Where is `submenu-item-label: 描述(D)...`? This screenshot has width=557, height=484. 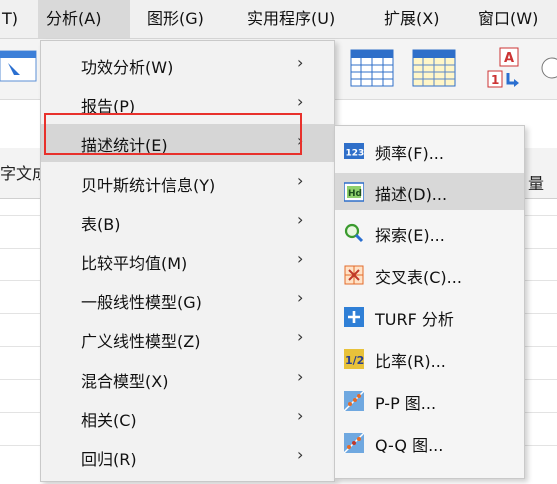 submenu-item-label: 描述(D)... is located at coordinates (411, 194).